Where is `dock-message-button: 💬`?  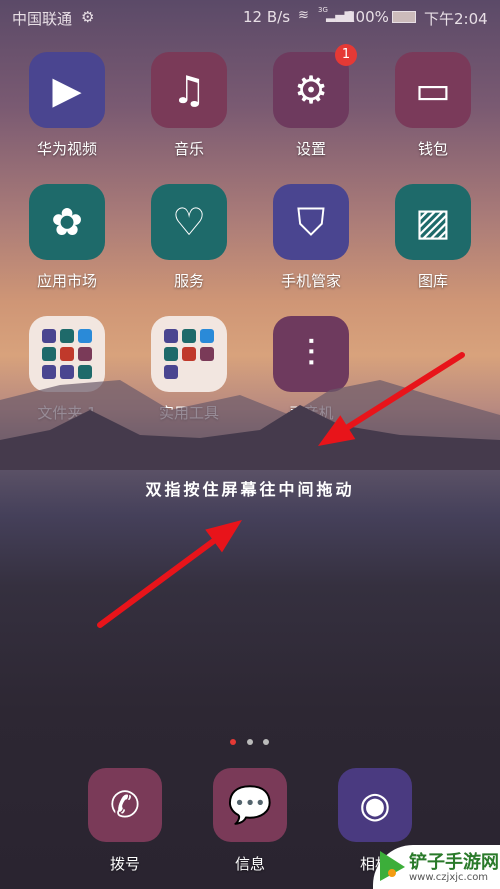 dock-message-button: 💬 is located at coordinates (250, 805).